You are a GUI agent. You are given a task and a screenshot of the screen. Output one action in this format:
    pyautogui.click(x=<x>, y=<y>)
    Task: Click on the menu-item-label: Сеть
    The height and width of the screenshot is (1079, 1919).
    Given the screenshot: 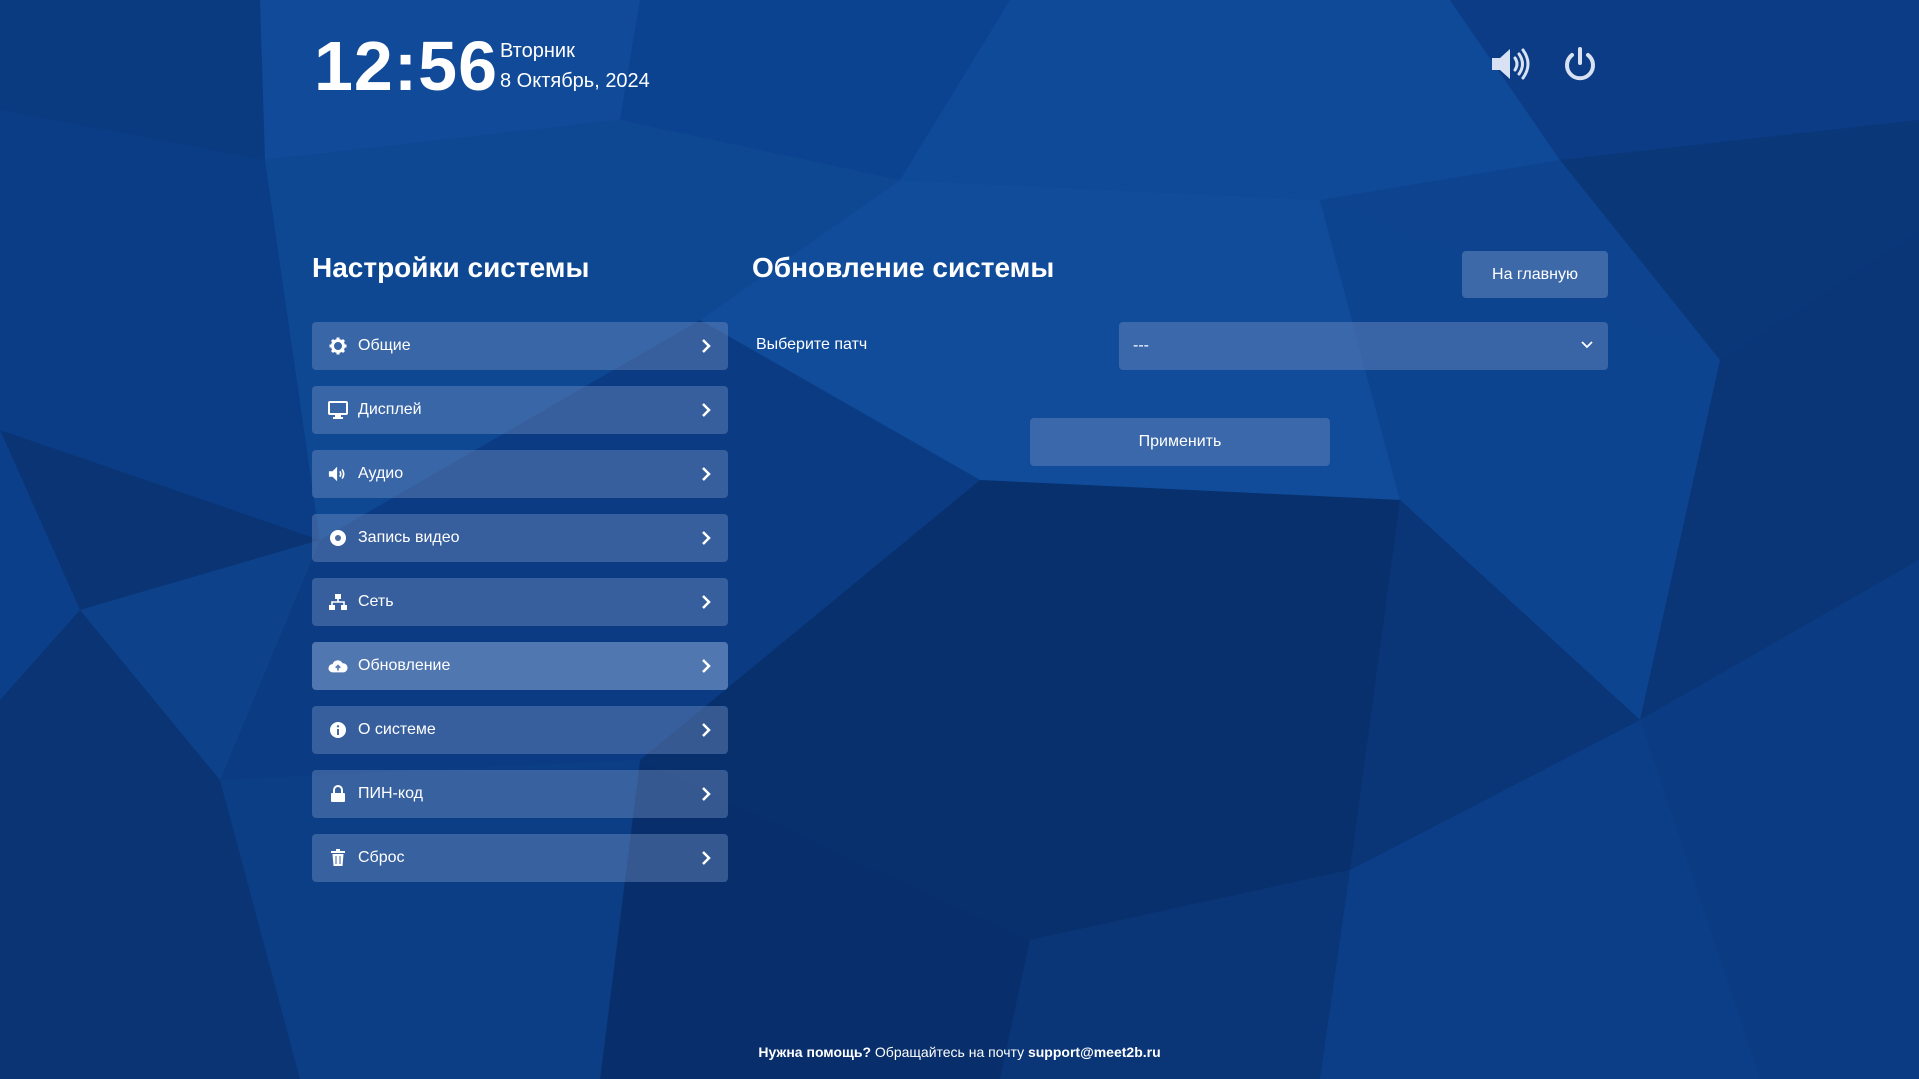 What is the action you would take?
    pyautogui.click(x=376, y=601)
    